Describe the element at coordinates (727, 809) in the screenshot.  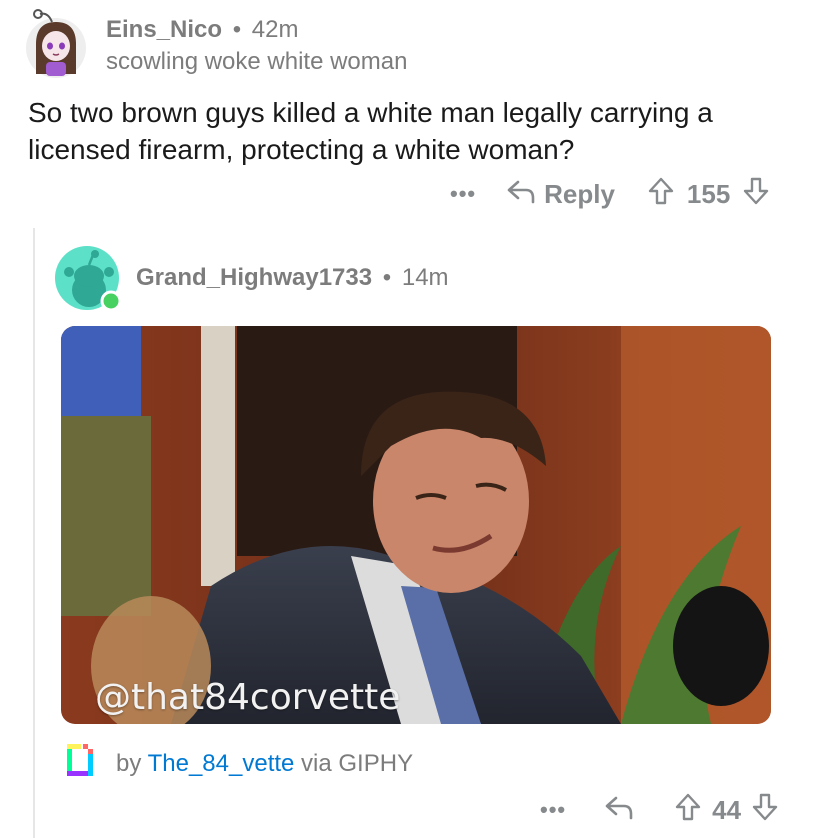
I see `vote-score: 44` at that location.